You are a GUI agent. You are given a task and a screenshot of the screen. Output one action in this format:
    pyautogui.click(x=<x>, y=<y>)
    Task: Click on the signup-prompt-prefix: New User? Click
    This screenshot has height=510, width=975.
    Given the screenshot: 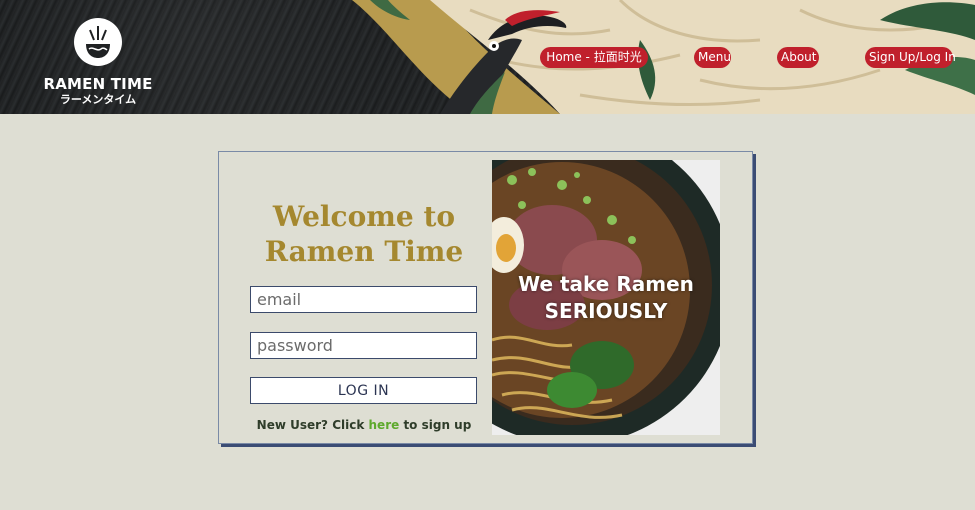 What is the action you would take?
    pyautogui.click(x=312, y=425)
    